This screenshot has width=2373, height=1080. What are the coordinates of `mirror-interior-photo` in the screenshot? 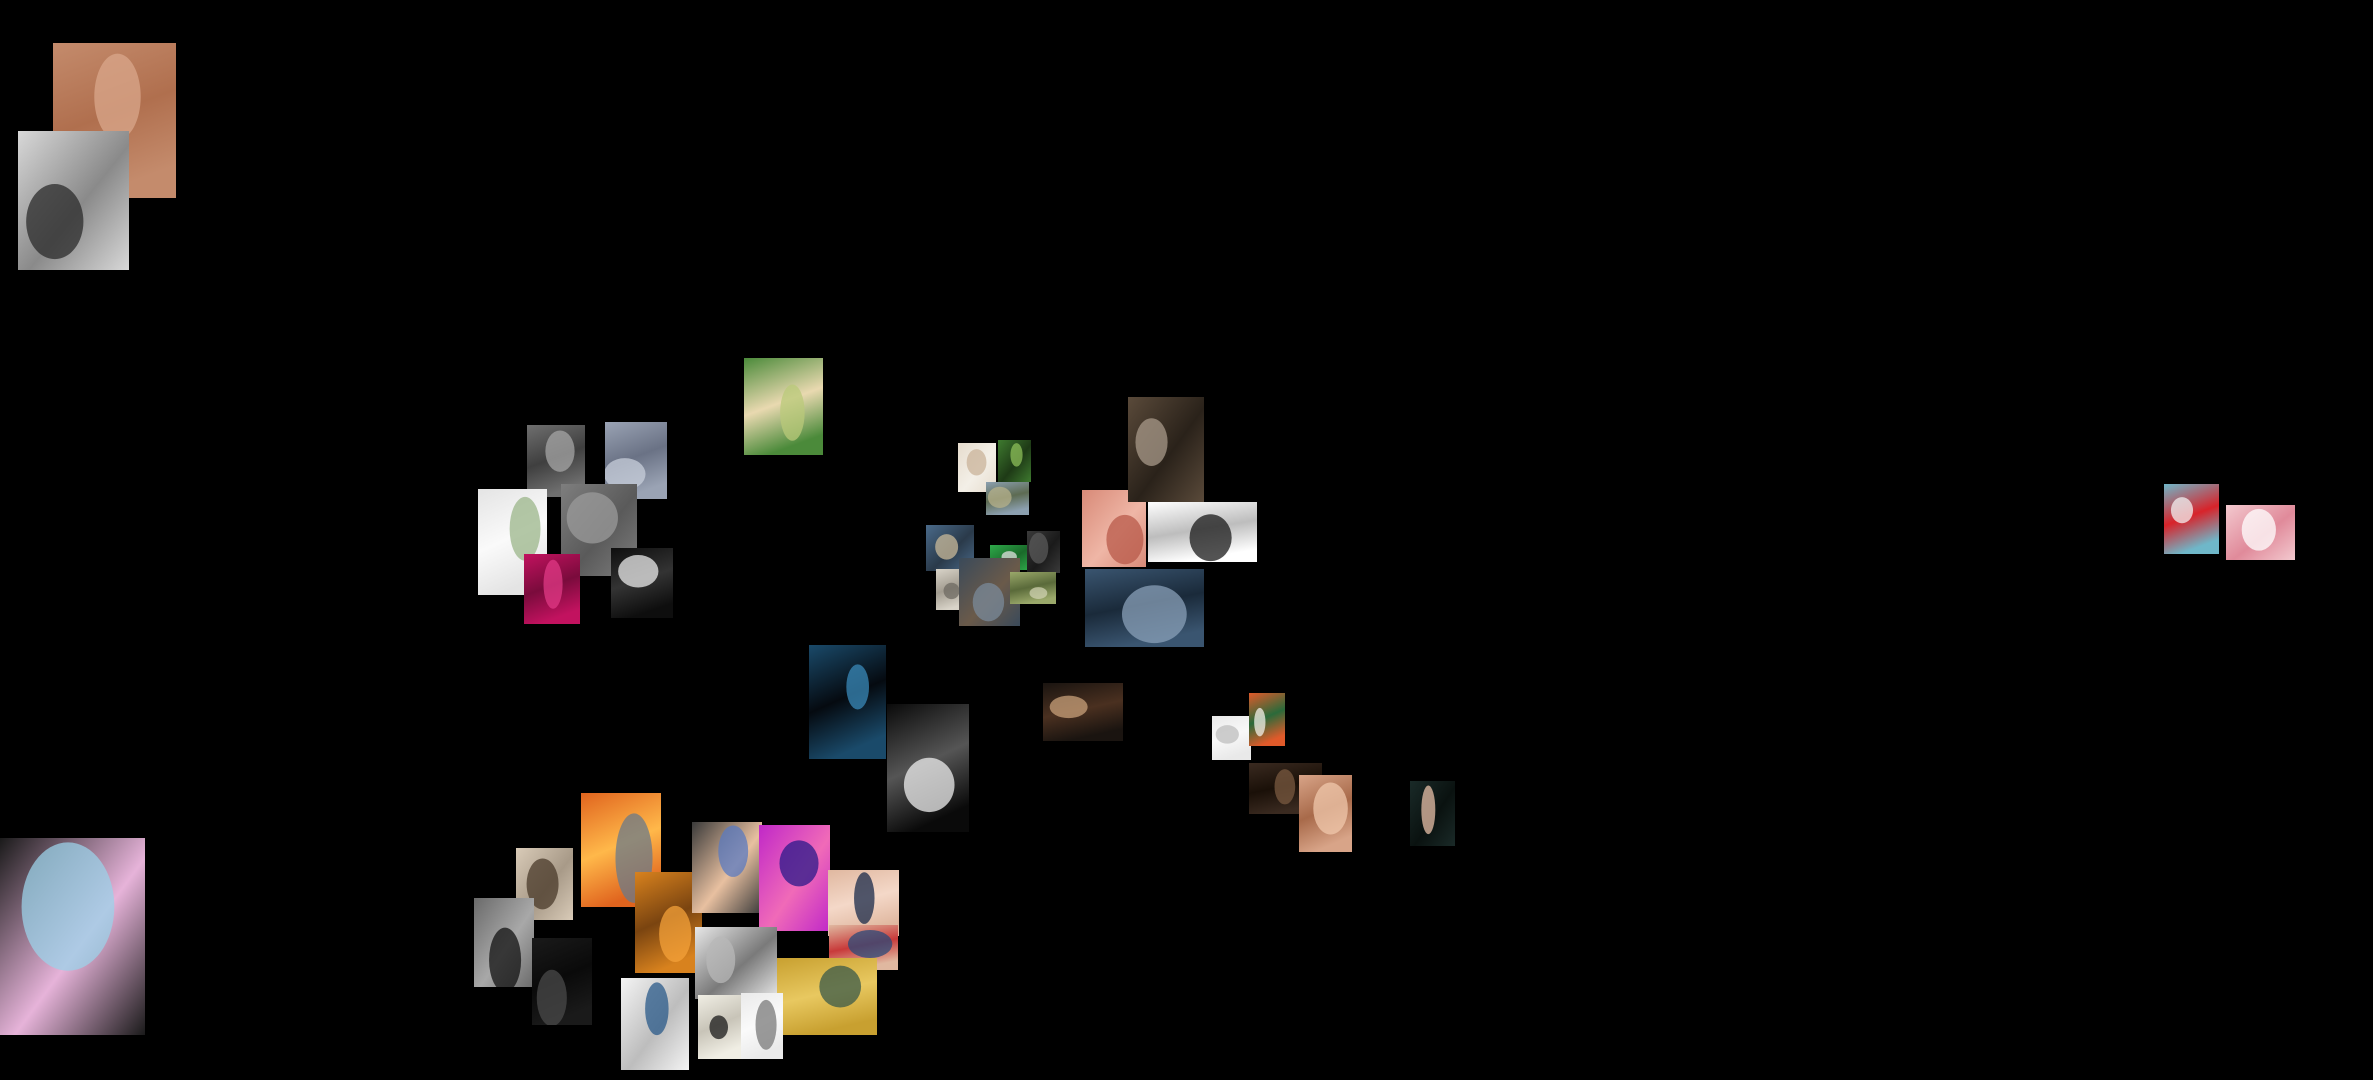 It's located at (1166, 449).